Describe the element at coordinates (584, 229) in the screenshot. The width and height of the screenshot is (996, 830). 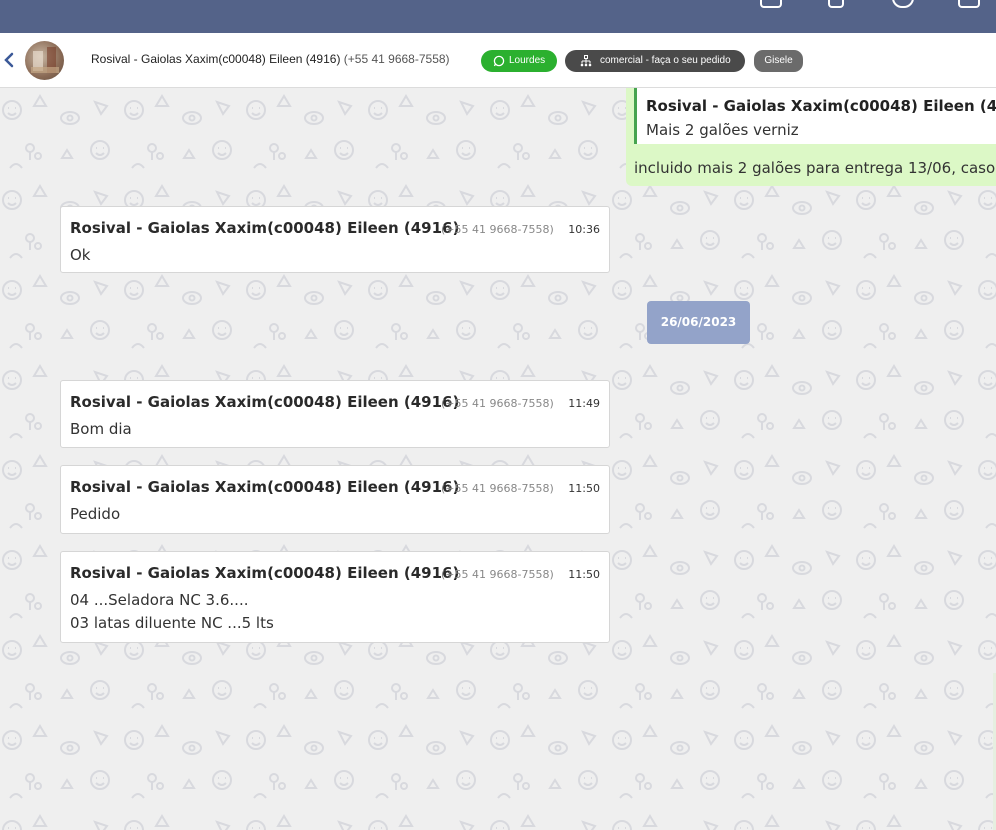
I see `message-time: 10:36` at that location.